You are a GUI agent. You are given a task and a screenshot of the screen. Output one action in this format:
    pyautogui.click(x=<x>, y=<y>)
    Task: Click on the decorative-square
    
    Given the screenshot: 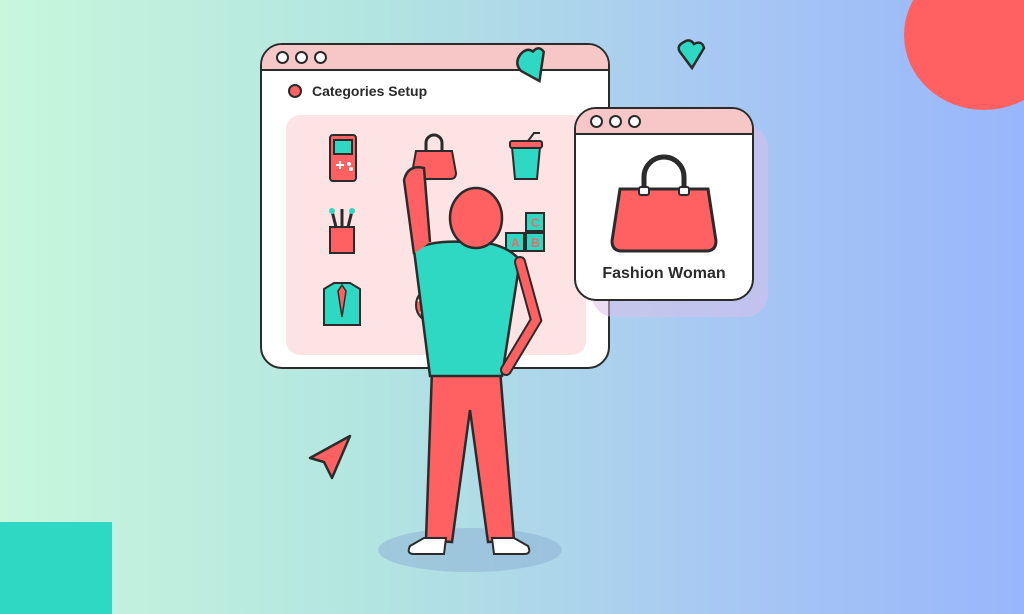 What is the action you would take?
    pyautogui.click(x=56, y=568)
    